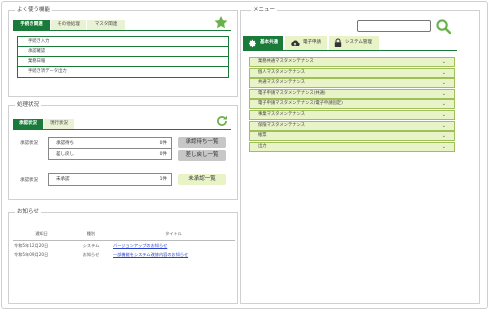  What do you see at coordinates (28, 105) in the screenshot?
I see `status-title: 処理状況` at bounding box center [28, 105].